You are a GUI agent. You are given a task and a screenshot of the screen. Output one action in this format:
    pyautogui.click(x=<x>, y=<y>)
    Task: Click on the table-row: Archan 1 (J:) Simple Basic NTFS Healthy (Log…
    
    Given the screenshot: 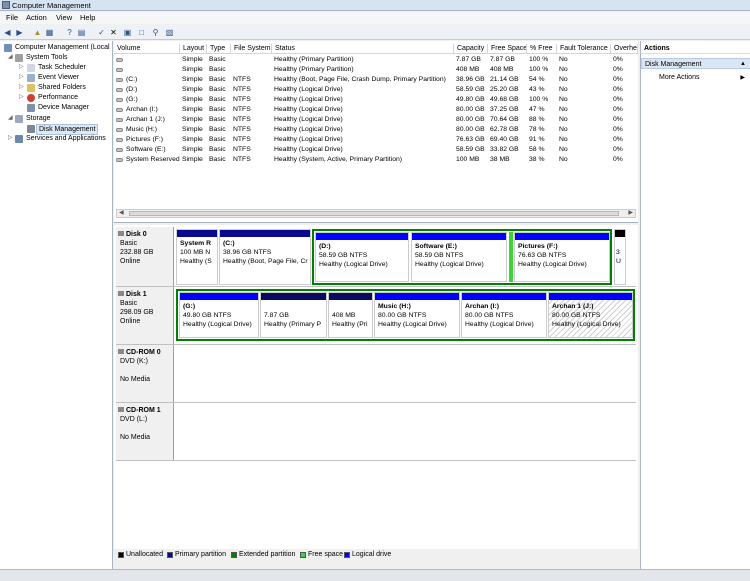 What is the action you would take?
    pyautogui.click(x=376, y=120)
    